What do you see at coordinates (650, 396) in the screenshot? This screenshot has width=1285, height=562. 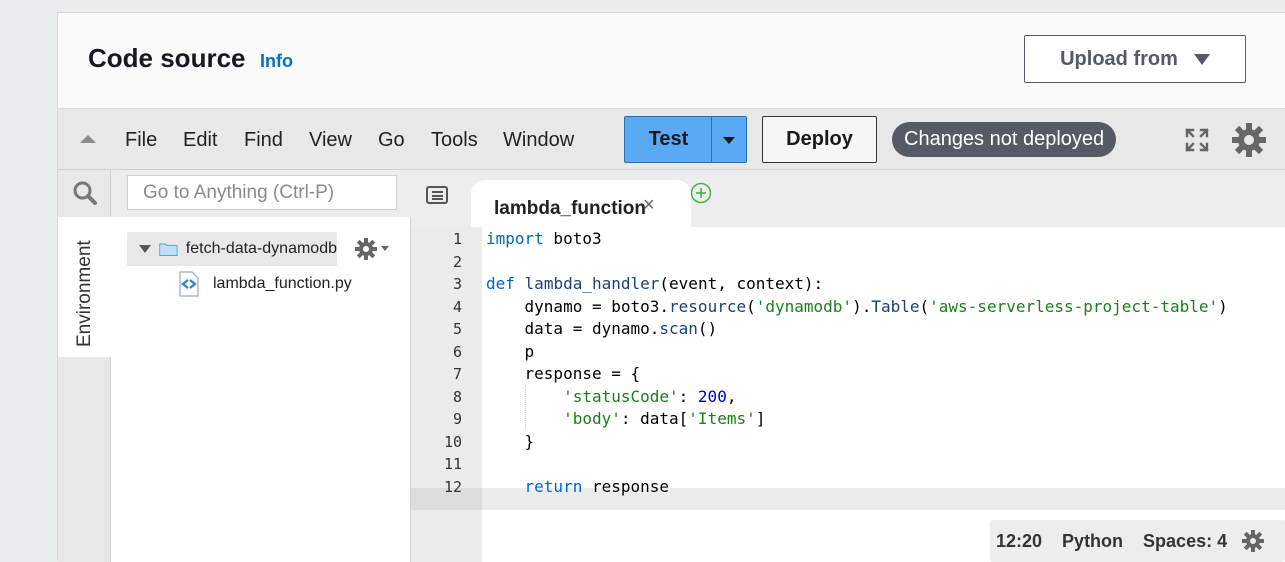 I see `code-line: 'statusCode': 200,` at bounding box center [650, 396].